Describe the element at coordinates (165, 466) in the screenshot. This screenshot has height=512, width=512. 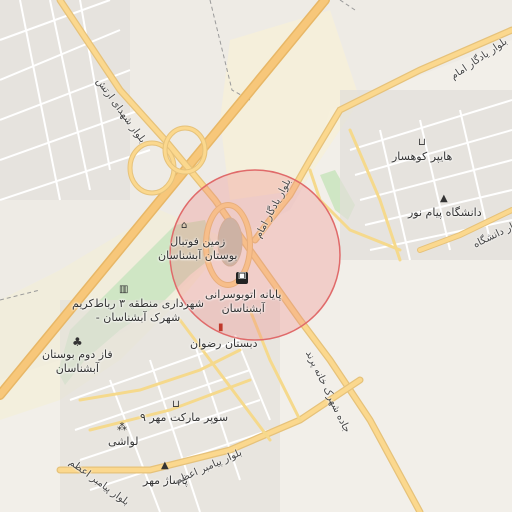
I see `mall-icon: ▲` at that location.